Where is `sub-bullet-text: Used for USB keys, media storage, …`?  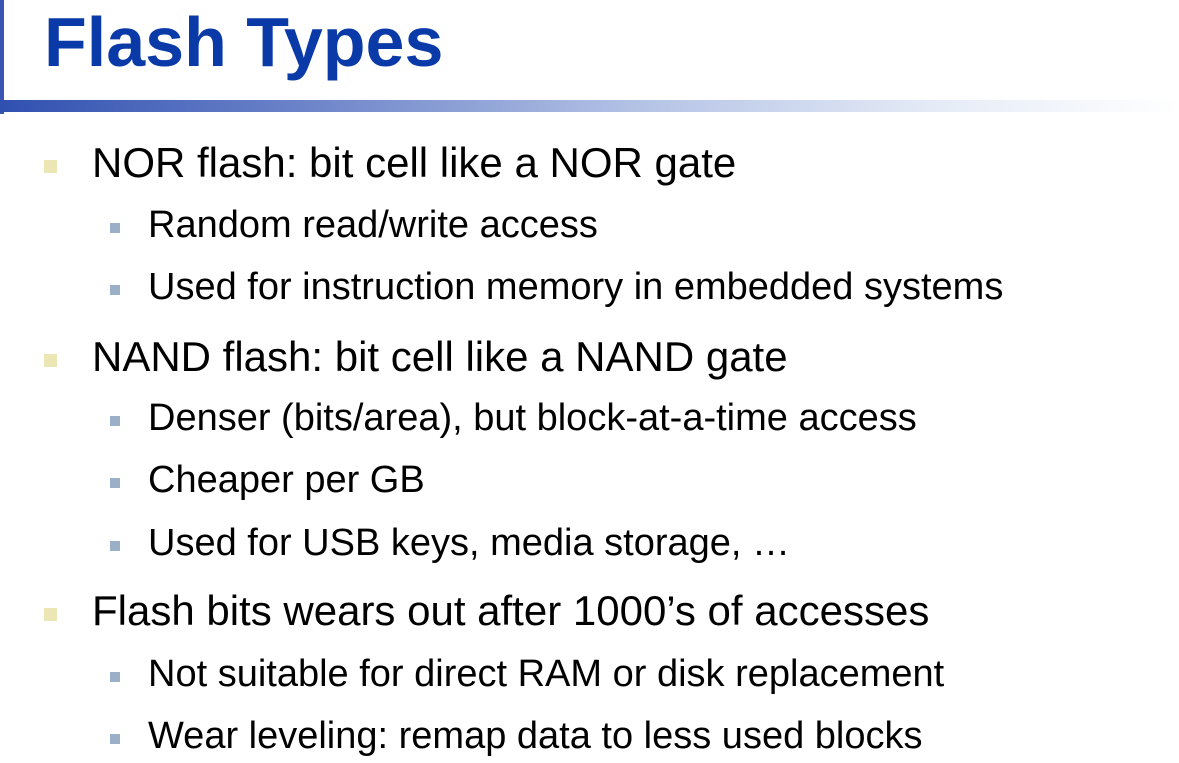 sub-bullet-text: Used for USB keys, media storage, … is located at coordinates (469, 543).